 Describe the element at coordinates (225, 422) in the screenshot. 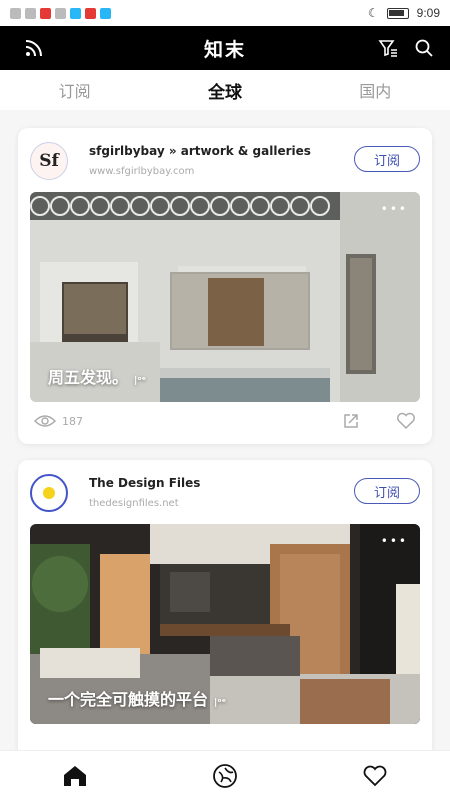

I see `card-footer: 187` at that location.